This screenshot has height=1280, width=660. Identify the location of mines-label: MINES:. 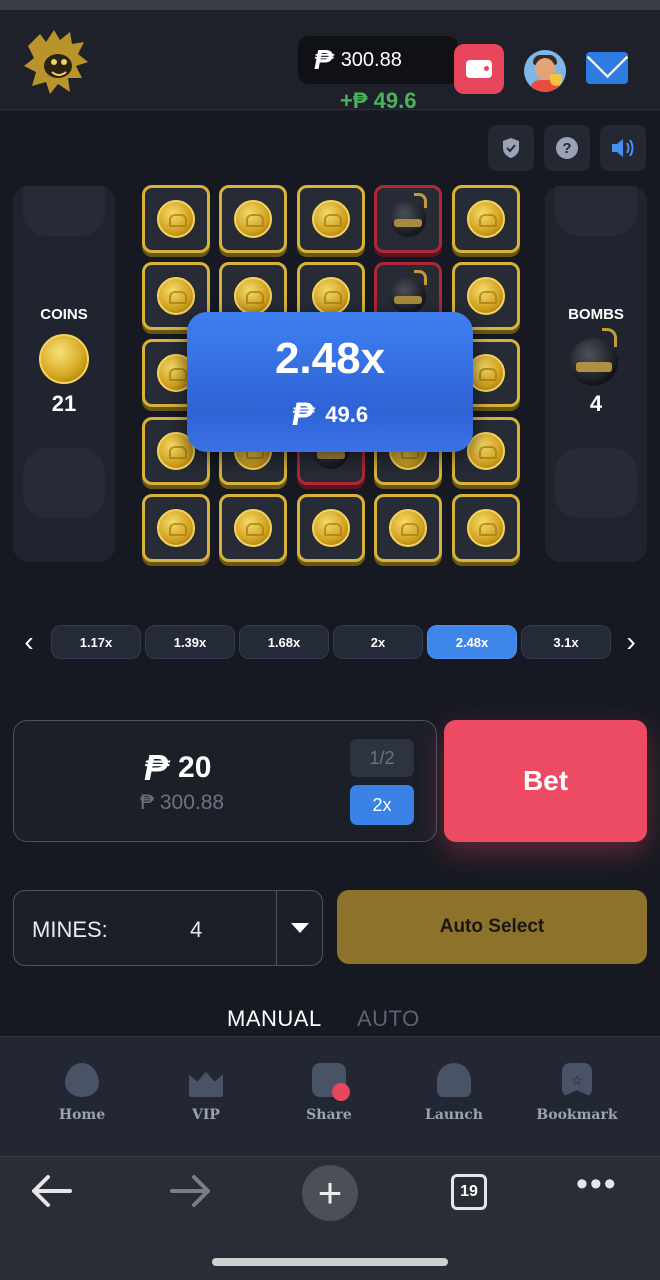
(70, 929).